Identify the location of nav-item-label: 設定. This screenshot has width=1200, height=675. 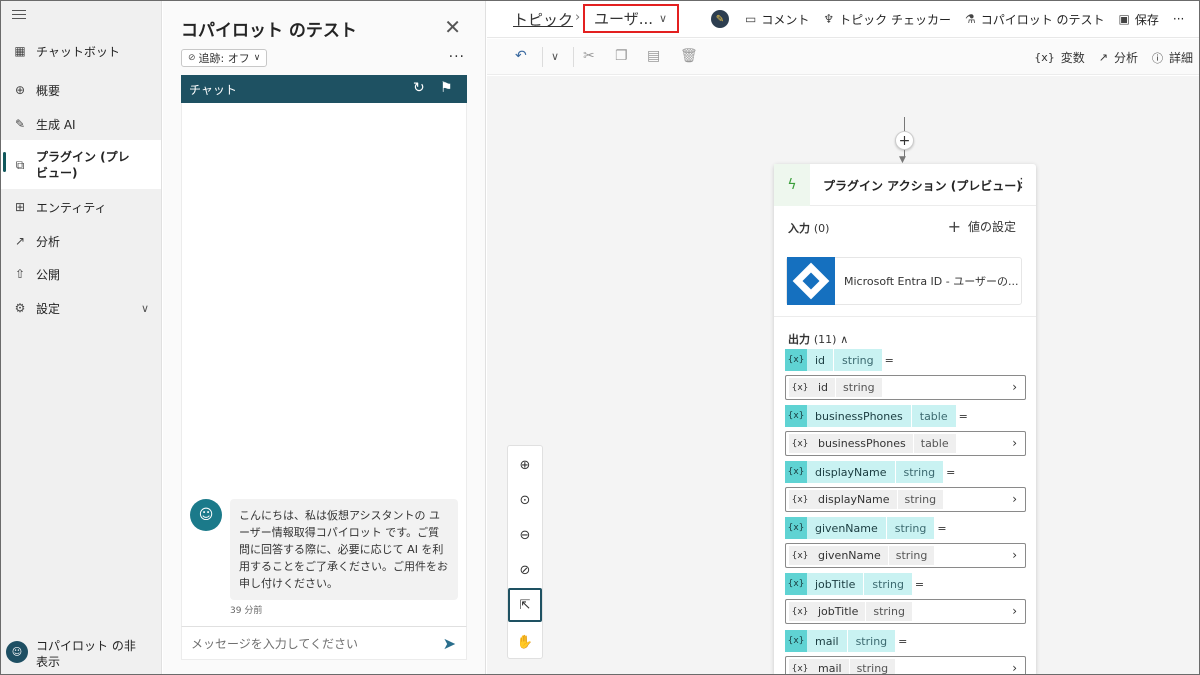
(48, 308).